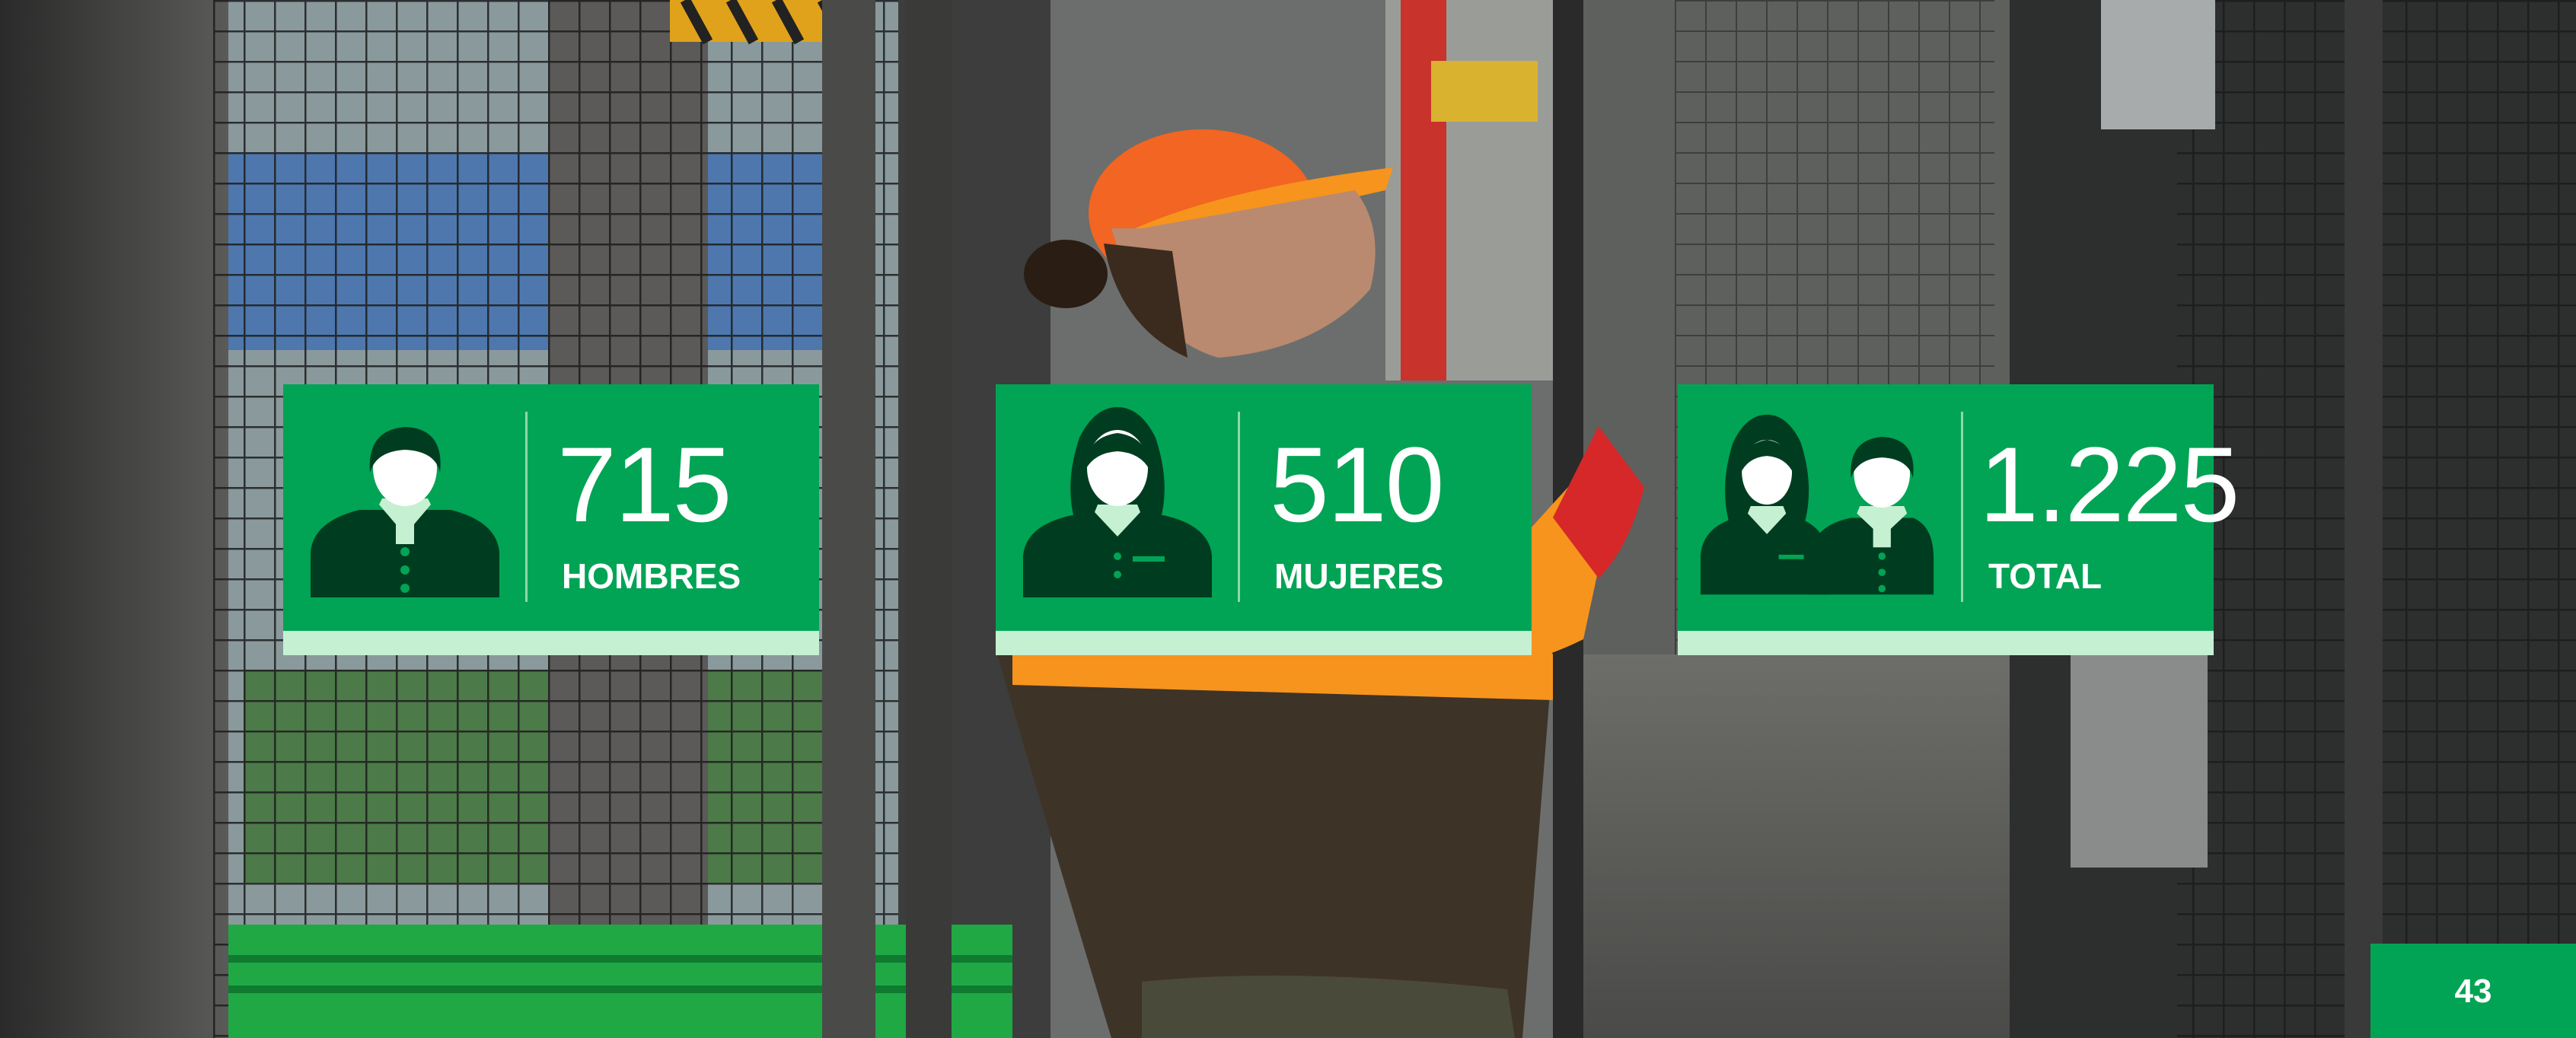  I want to click on stat-label: HOMBRES, so click(651, 576).